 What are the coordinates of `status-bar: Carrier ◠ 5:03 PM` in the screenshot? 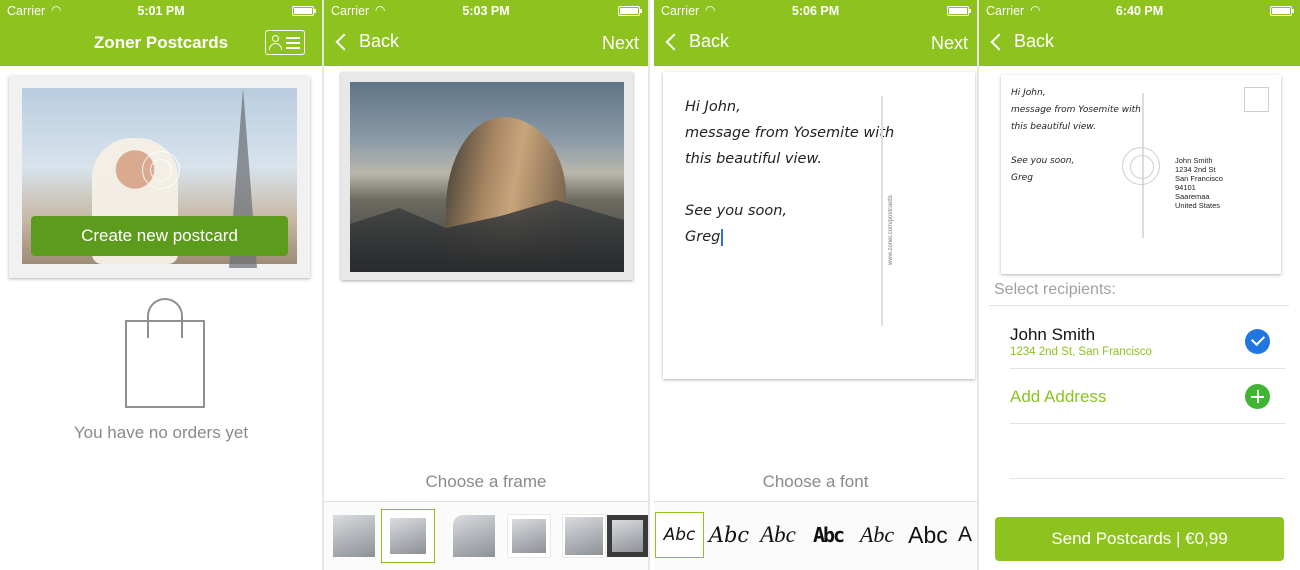 It's located at (486, 11).